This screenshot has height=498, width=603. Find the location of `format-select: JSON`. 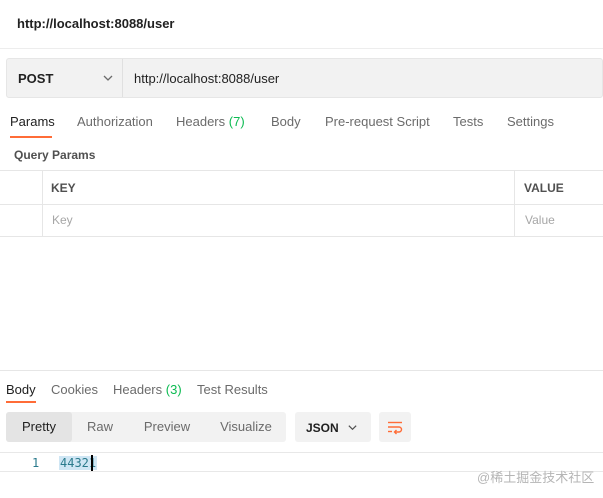

format-select: JSON is located at coordinates (333, 427).